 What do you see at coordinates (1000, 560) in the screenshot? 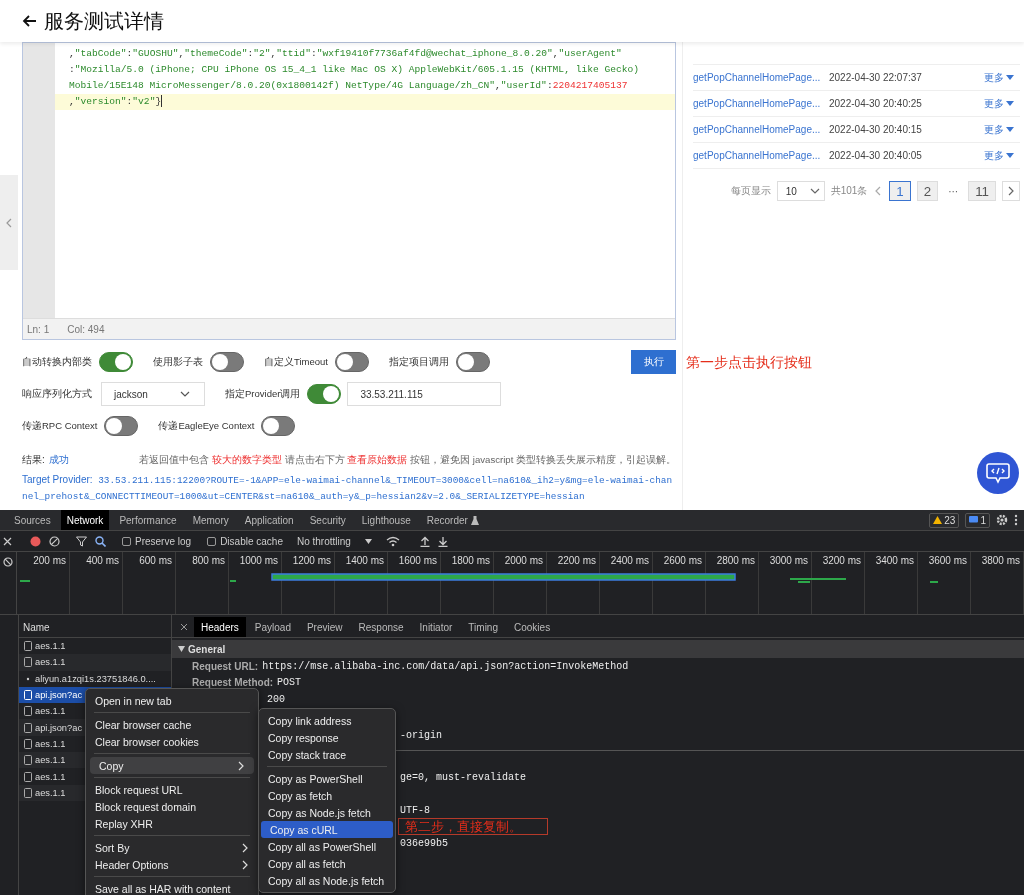
I see `time-tick-label: 3800 ms` at bounding box center [1000, 560].